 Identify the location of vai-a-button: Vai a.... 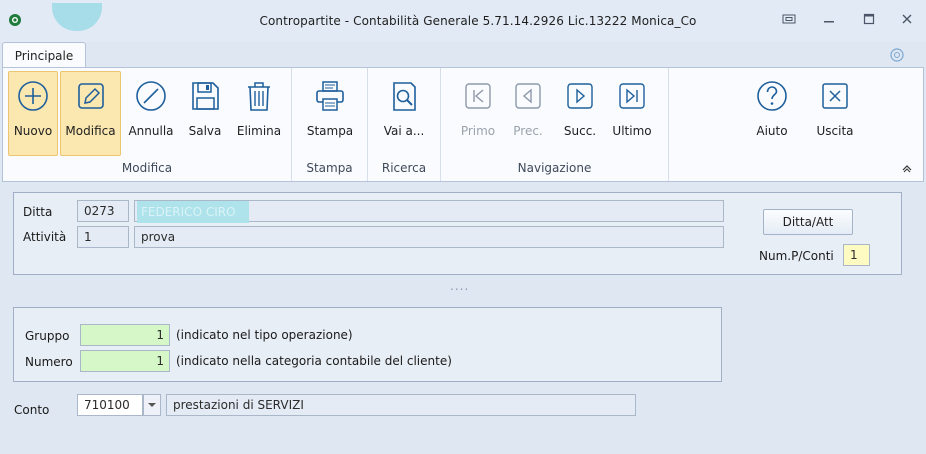
(404, 113).